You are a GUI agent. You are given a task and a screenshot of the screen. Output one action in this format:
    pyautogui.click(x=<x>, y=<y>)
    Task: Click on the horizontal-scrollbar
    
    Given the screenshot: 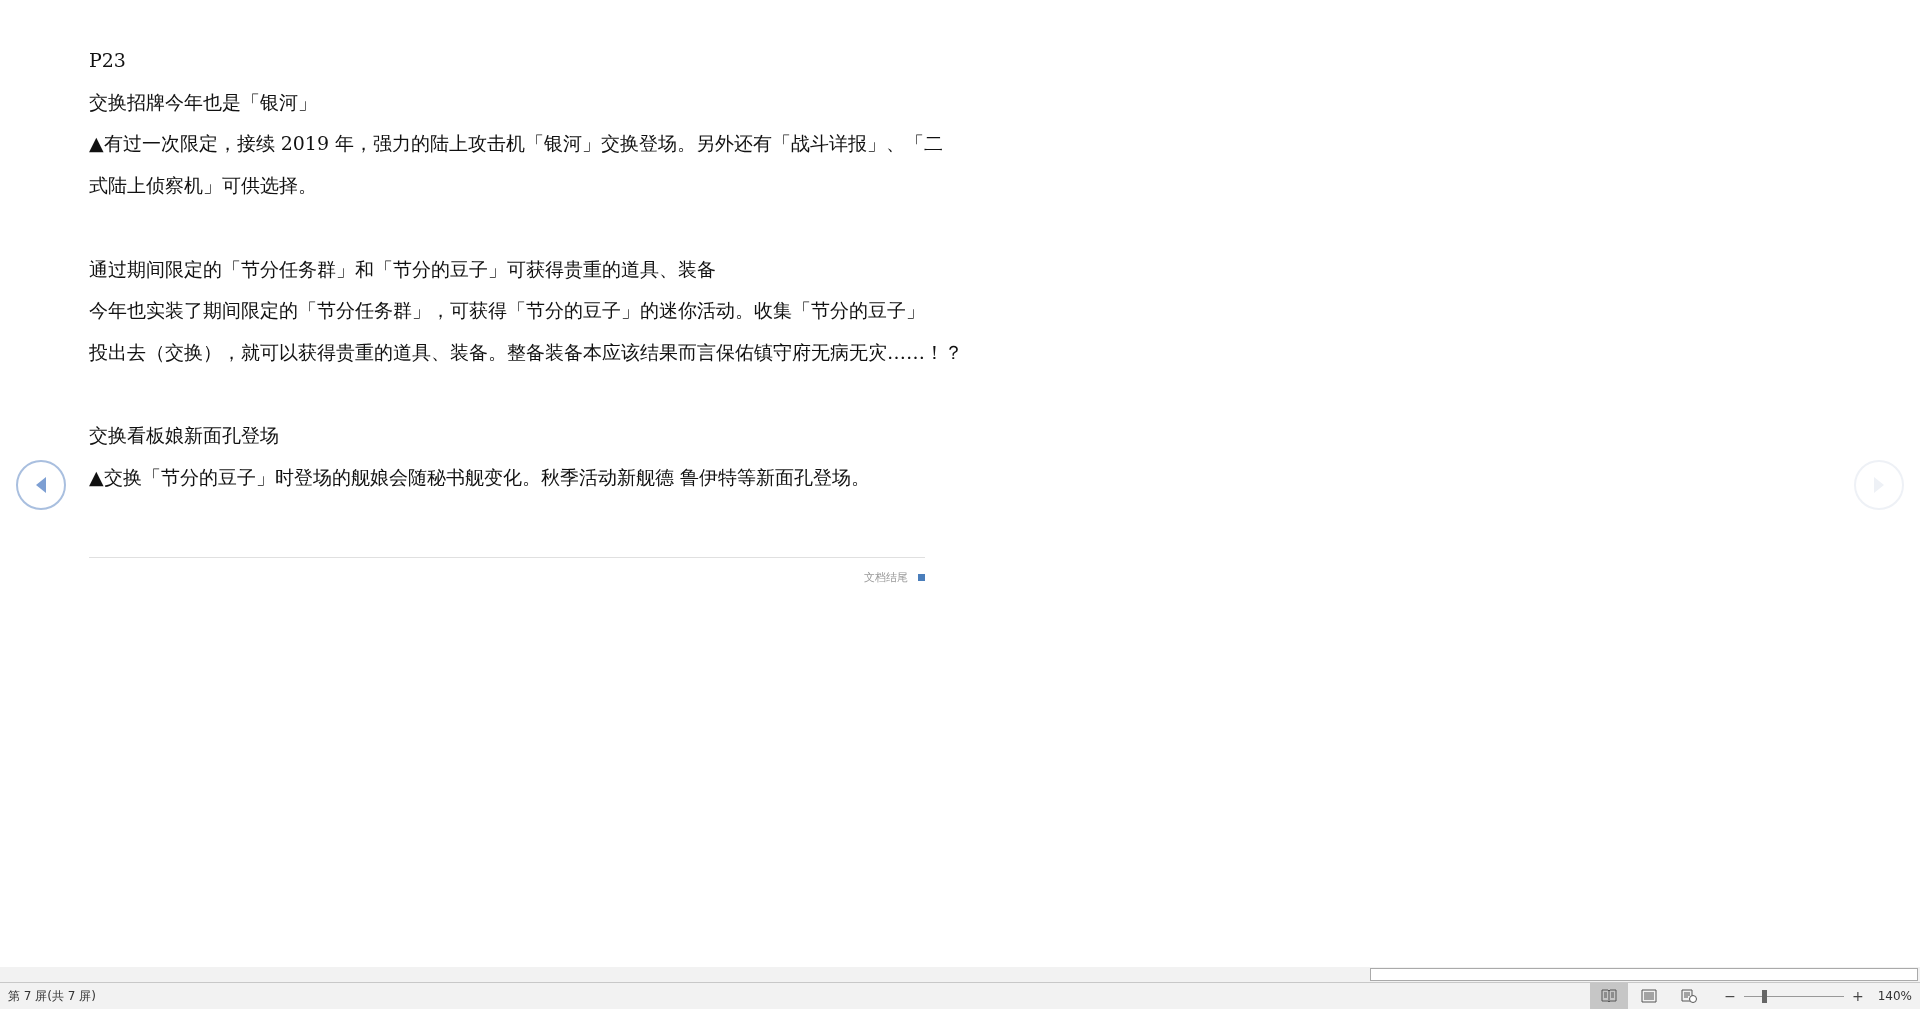 What is the action you would take?
    pyautogui.click(x=1644, y=974)
    